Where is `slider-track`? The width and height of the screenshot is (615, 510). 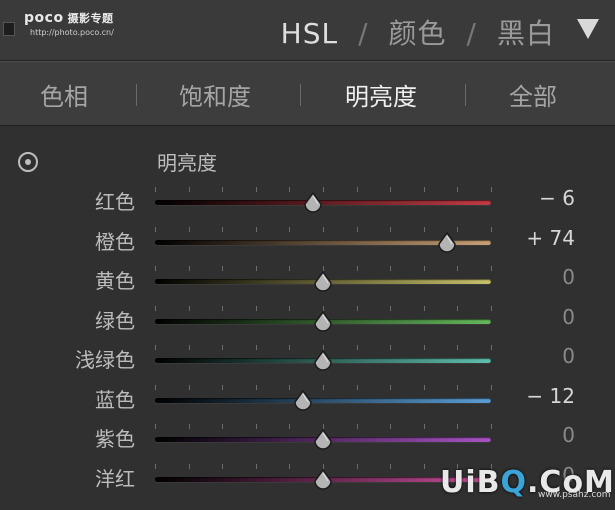
slider-track is located at coordinates (323, 400).